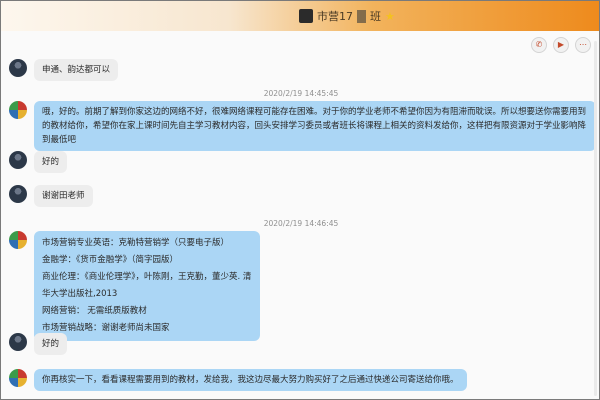 The width and height of the screenshot is (600, 400). I want to click on scrollbar, so click(595, 218).